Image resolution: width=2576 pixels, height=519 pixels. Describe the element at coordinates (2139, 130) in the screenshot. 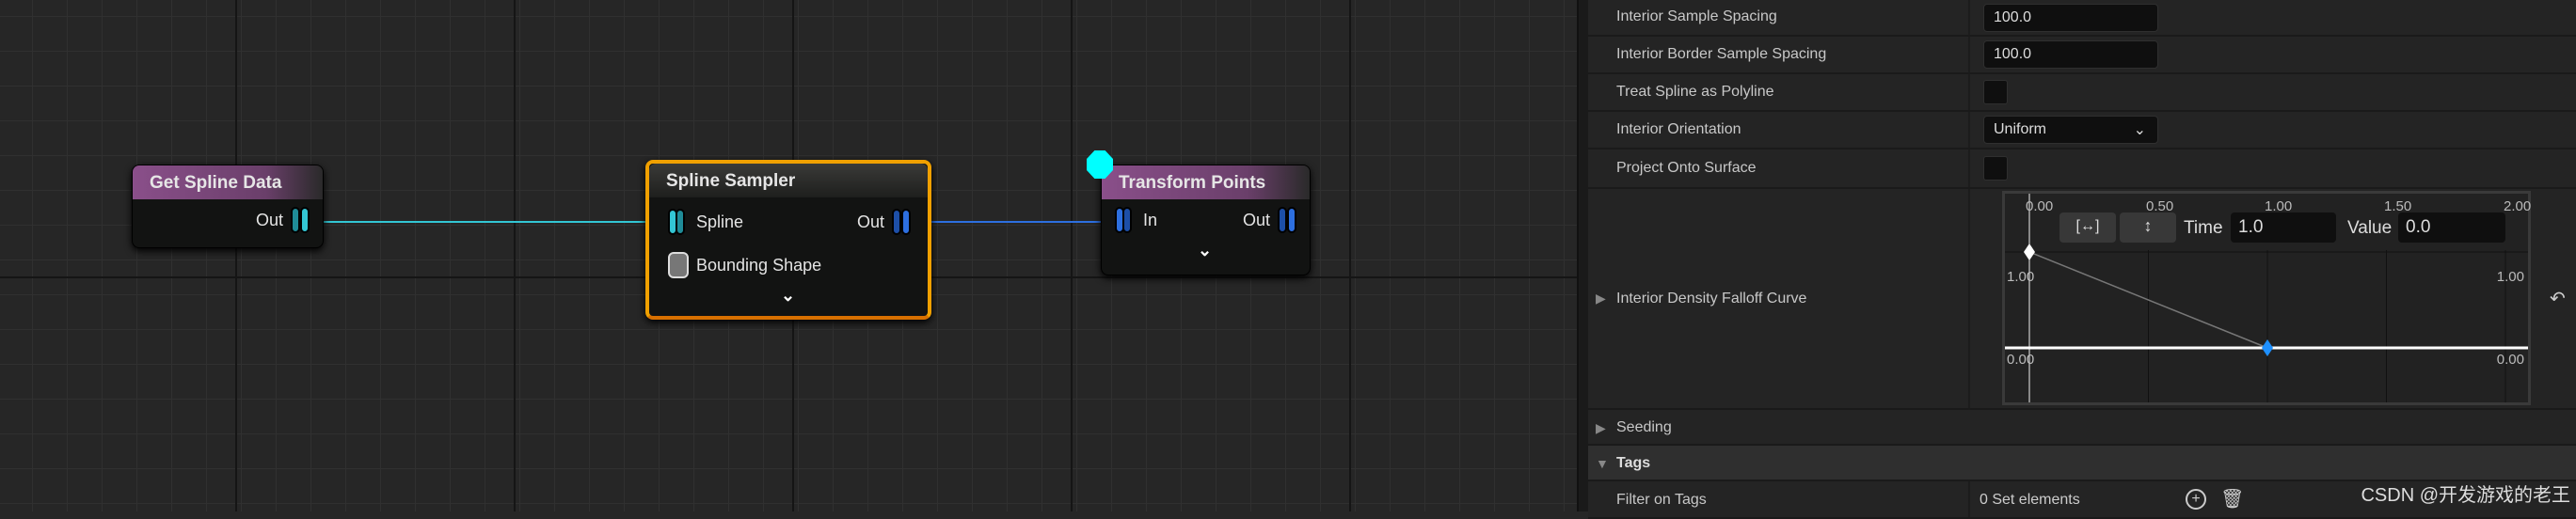

I see `chevron-down-icon: ⌄` at that location.